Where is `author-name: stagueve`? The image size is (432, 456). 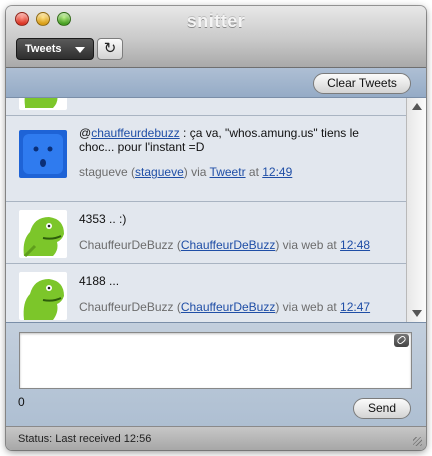
author-name: stagueve is located at coordinates (103, 172).